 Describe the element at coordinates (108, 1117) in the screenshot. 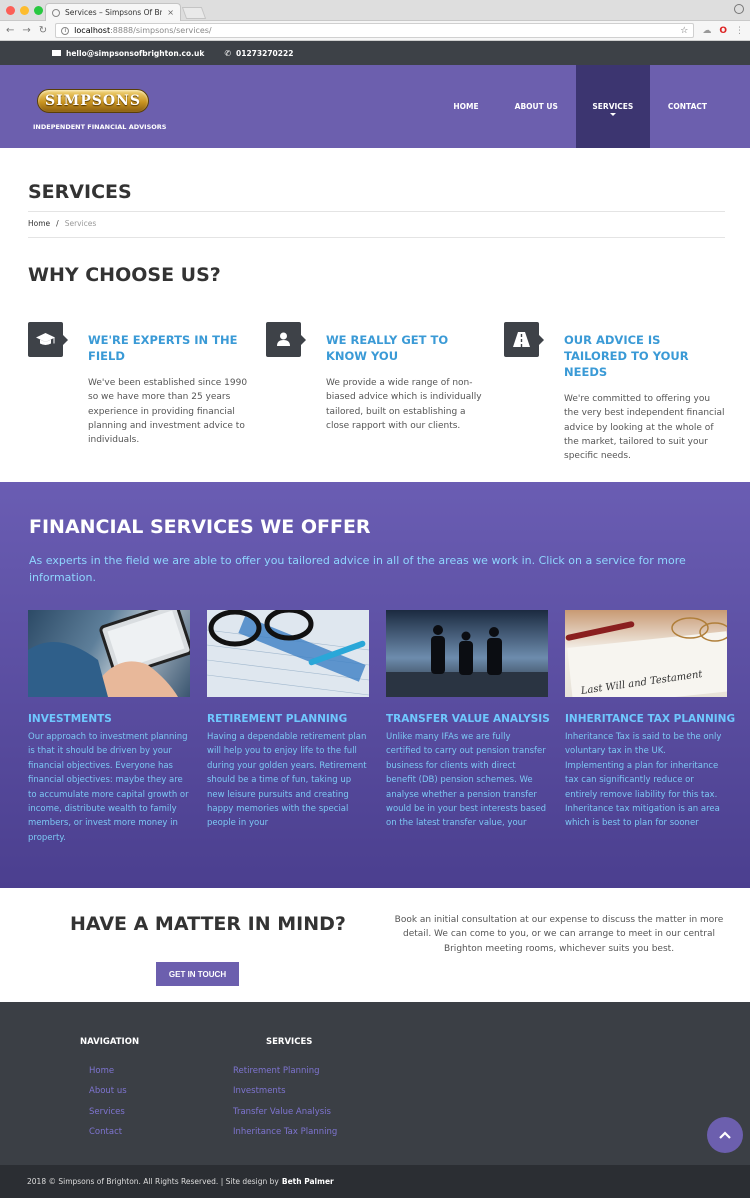

I see `footer-link-services: Services` at that location.